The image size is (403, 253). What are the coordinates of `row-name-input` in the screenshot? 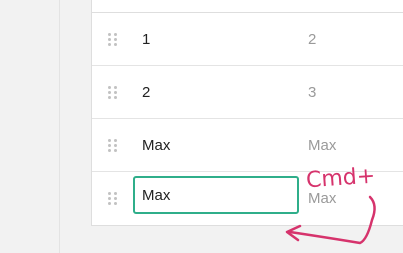 It's located at (216, 195).